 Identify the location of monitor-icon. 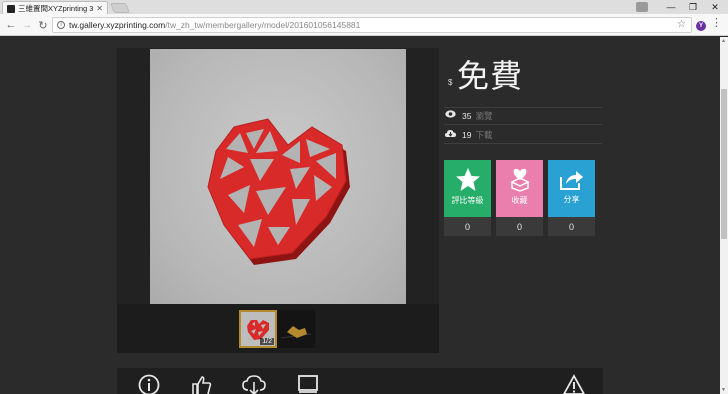
(308, 384).